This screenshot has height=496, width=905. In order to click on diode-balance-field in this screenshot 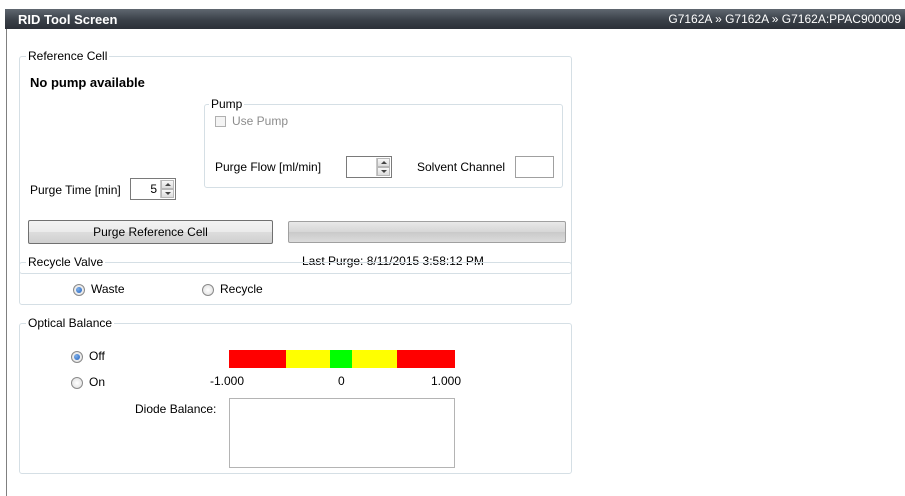, I will do `click(342, 433)`.